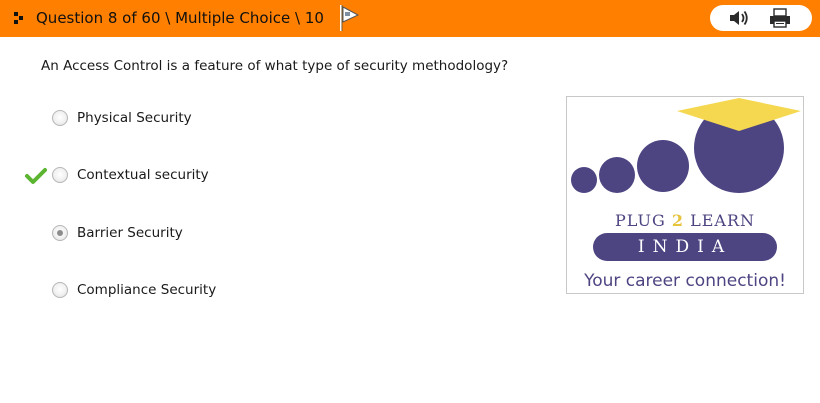 This screenshot has width=820, height=403. Describe the element at coordinates (36, 176) in the screenshot. I see `checkmark-icon` at that location.